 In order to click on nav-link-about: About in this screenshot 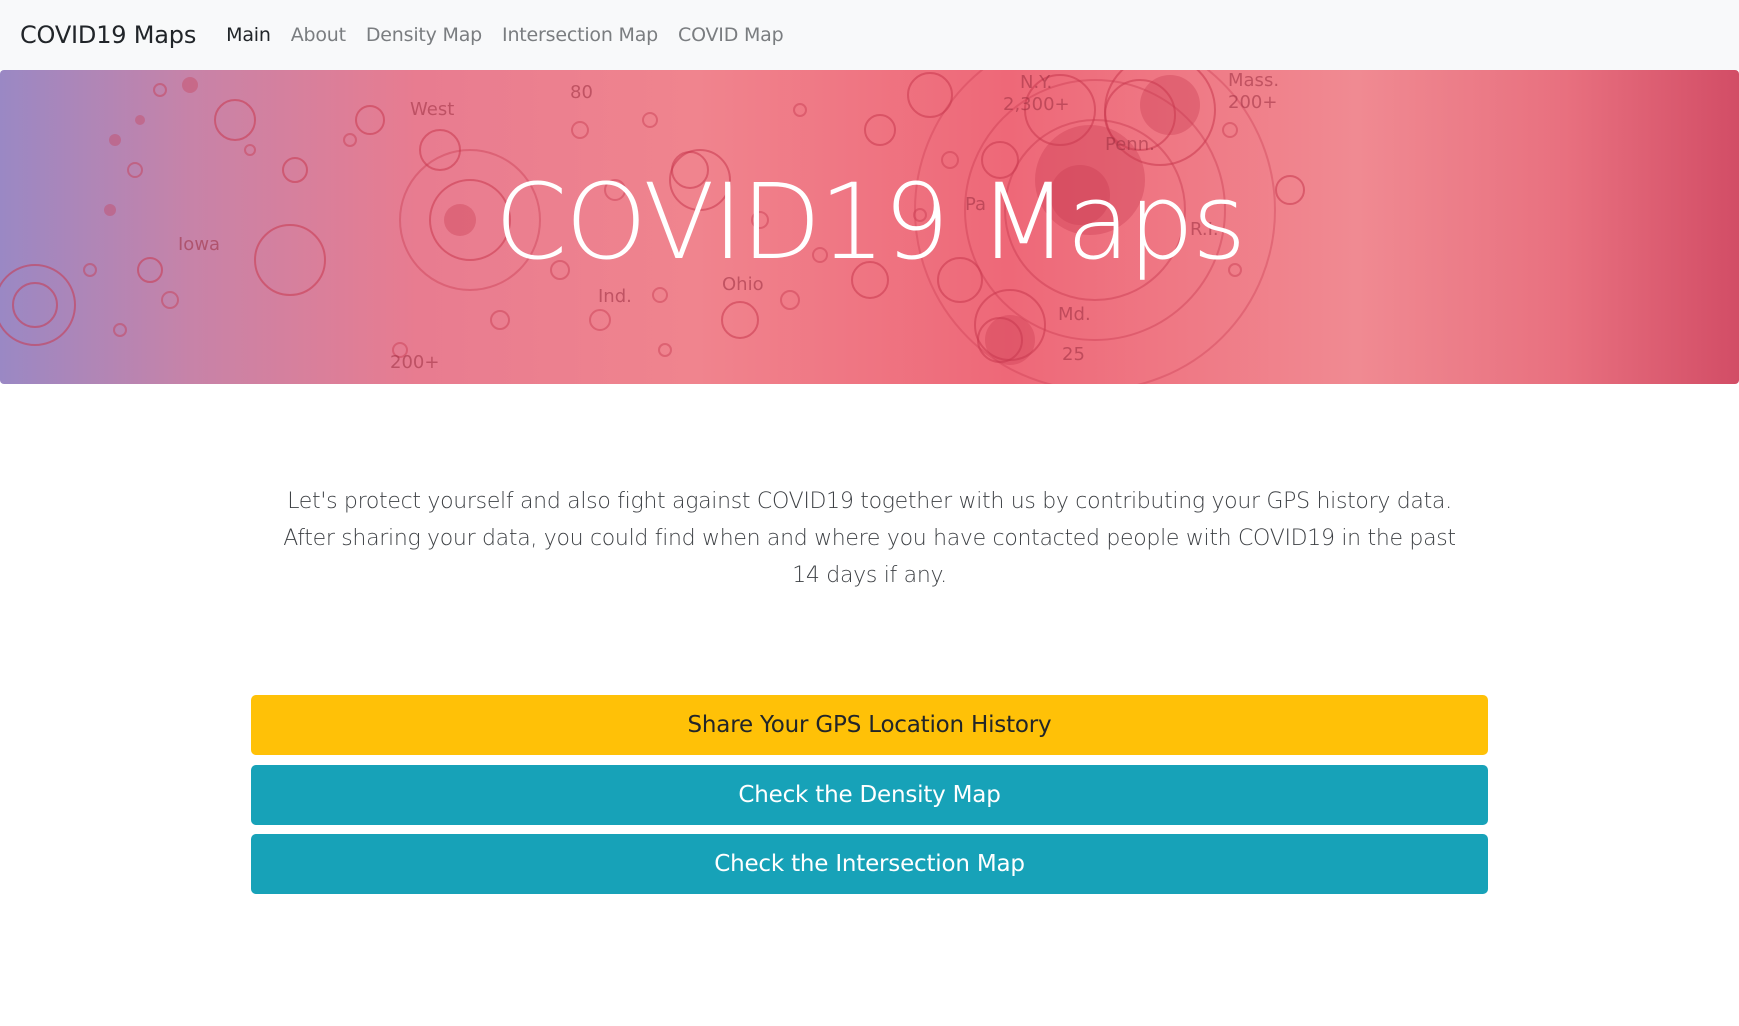, I will do `click(318, 35)`.